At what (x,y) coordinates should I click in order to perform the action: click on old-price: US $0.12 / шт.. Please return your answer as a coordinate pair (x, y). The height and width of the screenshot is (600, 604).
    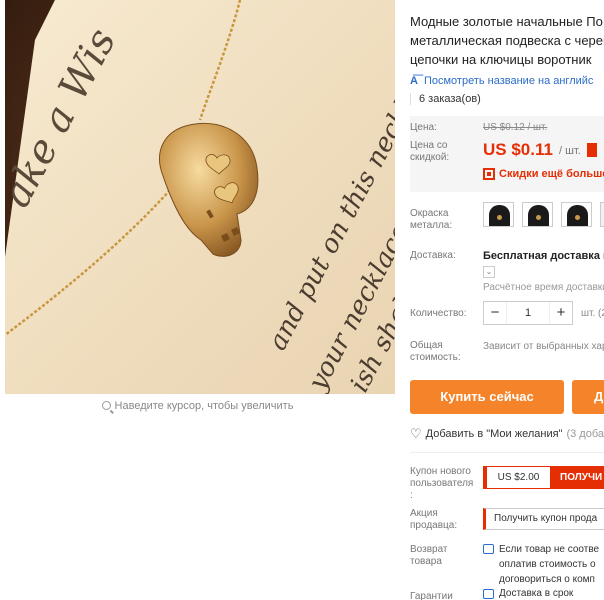
    Looking at the image, I should click on (515, 127).